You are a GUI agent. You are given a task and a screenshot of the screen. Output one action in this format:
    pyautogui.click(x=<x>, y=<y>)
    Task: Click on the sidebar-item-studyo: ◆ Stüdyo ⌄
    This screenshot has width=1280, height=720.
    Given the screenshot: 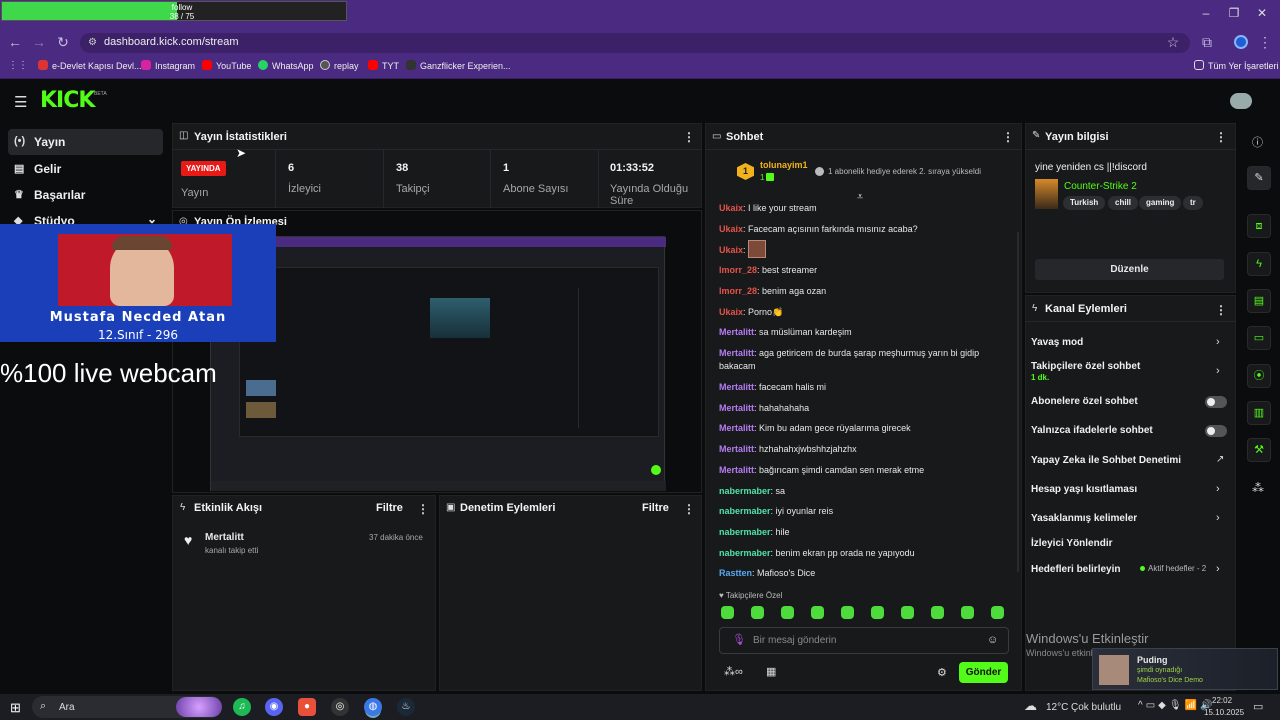 What is the action you would take?
    pyautogui.click(x=85, y=216)
    